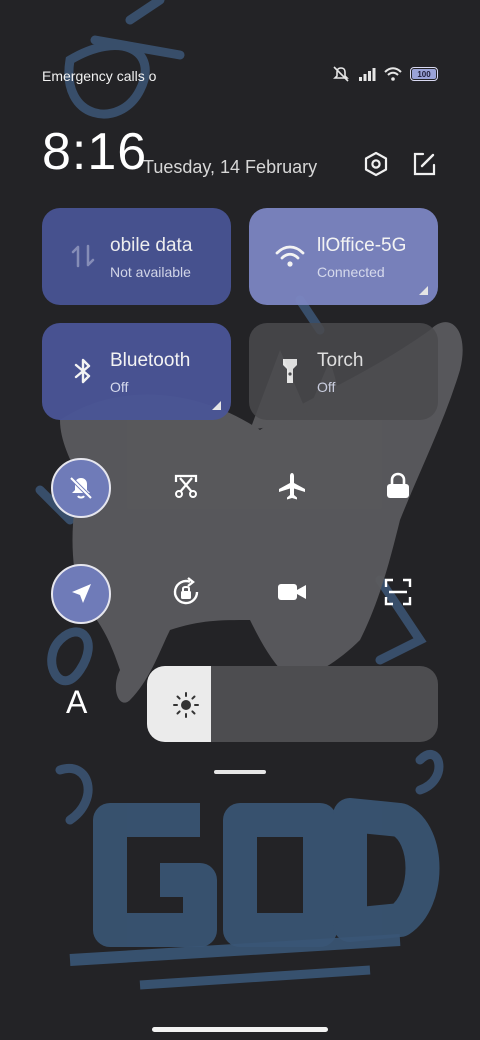 The image size is (480, 1040). What do you see at coordinates (150, 360) in the screenshot?
I see `tile-bluetooth-label: Bluetooth` at bounding box center [150, 360].